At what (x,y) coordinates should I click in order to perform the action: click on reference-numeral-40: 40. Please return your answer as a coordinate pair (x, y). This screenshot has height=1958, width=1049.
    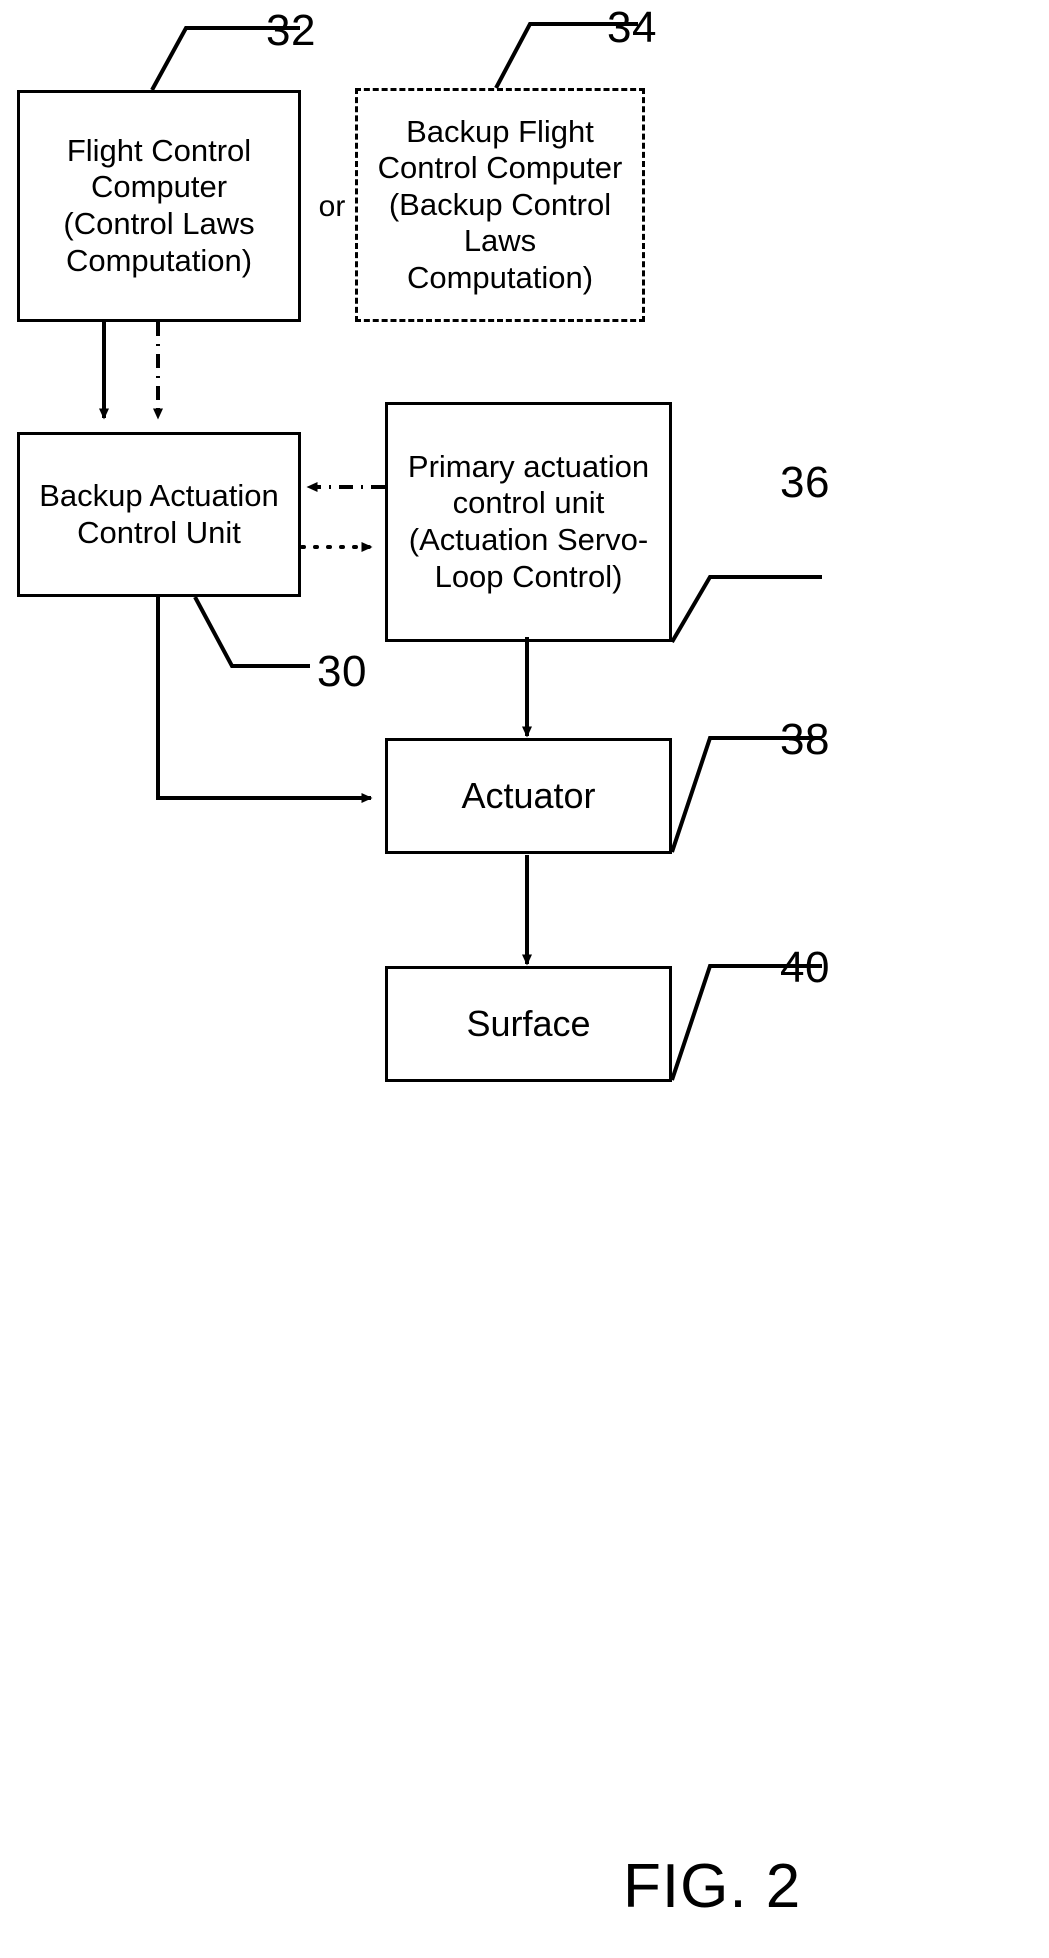
    Looking at the image, I should click on (805, 967).